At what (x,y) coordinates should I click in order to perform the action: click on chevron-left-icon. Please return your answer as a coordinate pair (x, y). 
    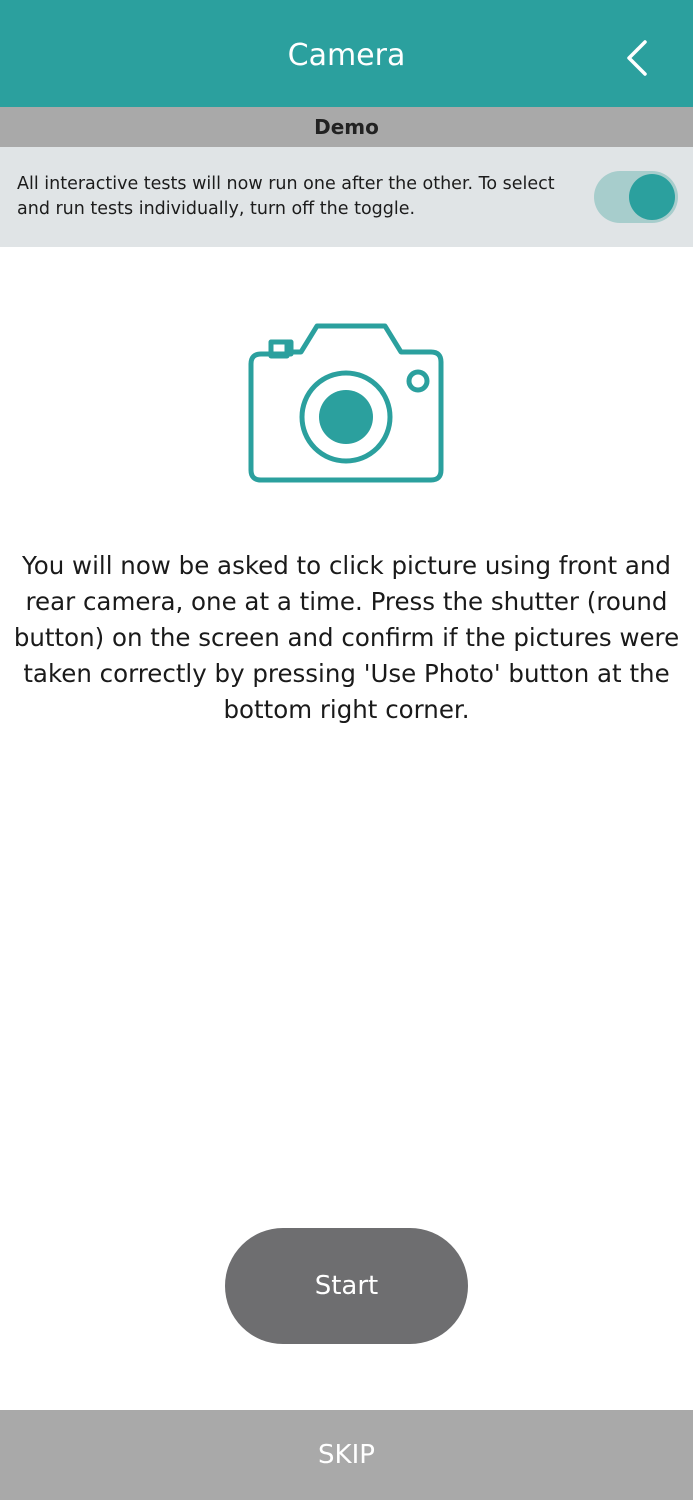
    Looking at the image, I should click on (638, 58).